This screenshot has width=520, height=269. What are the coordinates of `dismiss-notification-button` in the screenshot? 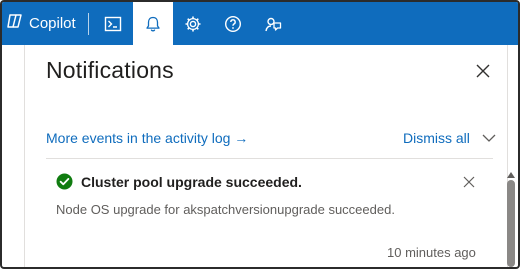 It's located at (469, 182).